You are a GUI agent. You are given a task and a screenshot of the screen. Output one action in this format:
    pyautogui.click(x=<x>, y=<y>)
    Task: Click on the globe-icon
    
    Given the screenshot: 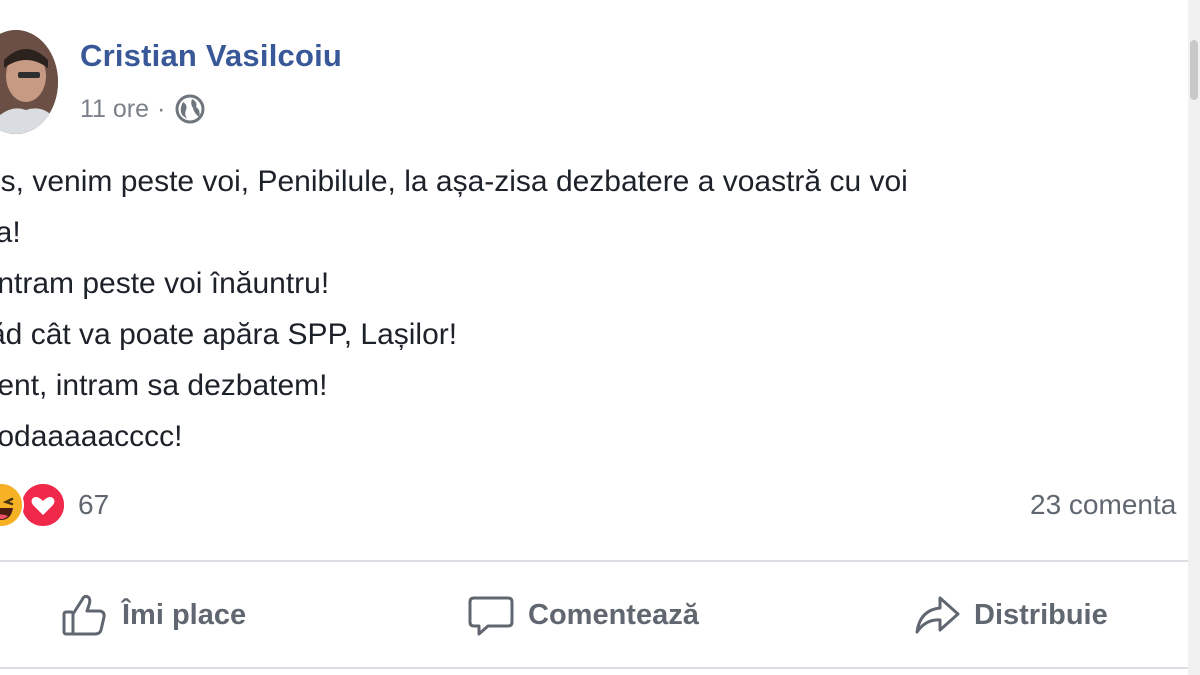 What is the action you would take?
    pyautogui.click(x=190, y=109)
    